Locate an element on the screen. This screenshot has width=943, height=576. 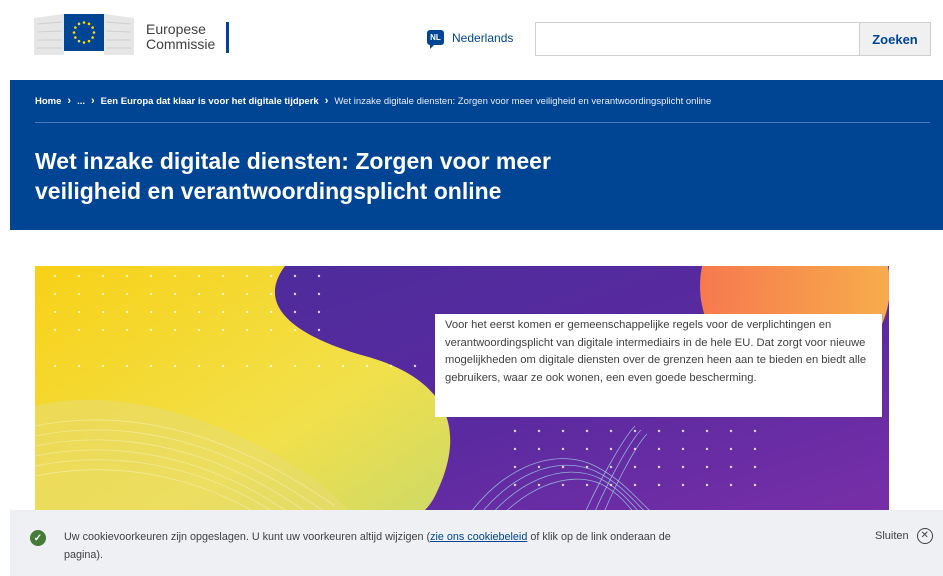
cookie-close-label: Sluiten is located at coordinates (892, 536).